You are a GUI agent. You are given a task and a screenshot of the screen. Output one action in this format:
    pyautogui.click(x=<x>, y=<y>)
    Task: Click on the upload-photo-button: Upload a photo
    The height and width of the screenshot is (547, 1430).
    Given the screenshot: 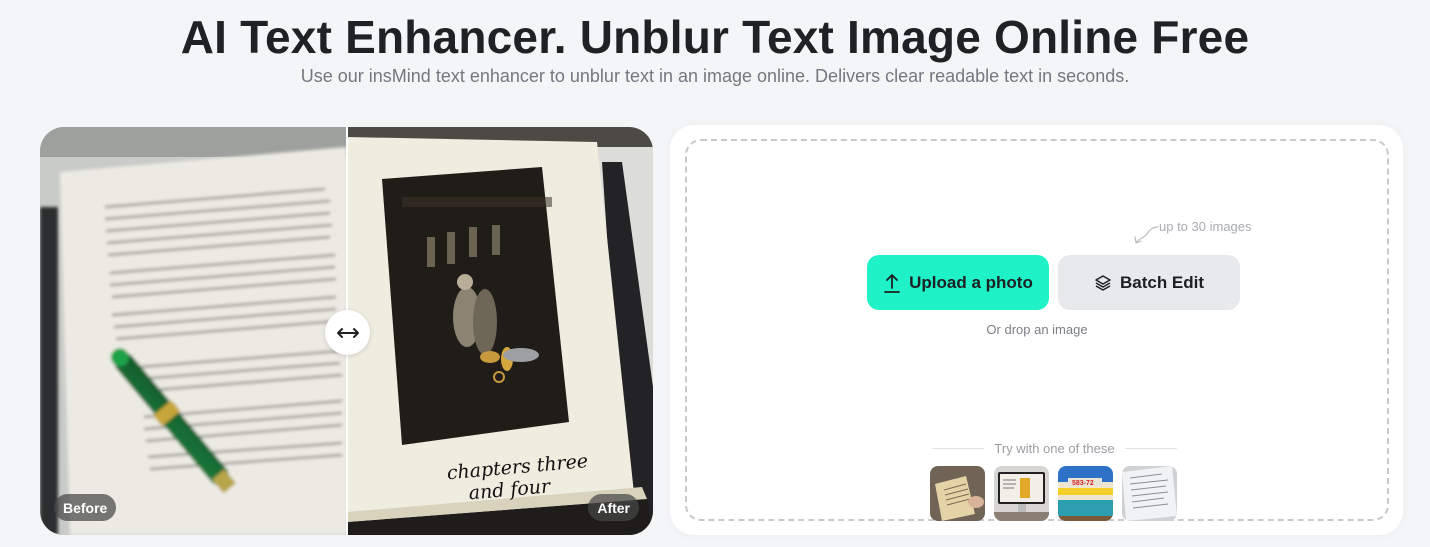 What is the action you would take?
    pyautogui.click(x=958, y=282)
    